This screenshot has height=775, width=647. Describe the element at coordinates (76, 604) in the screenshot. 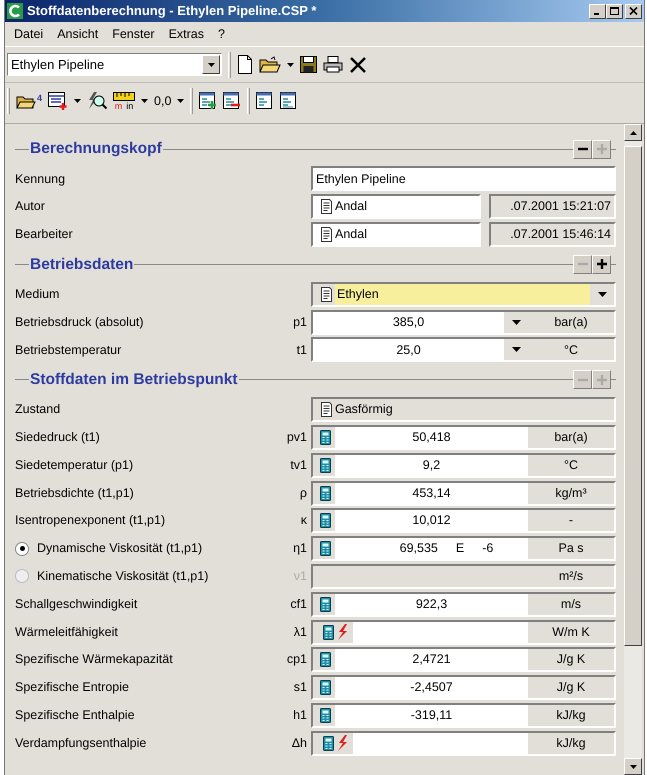

I see `field-label: Schallgeschwindigkeit` at that location.